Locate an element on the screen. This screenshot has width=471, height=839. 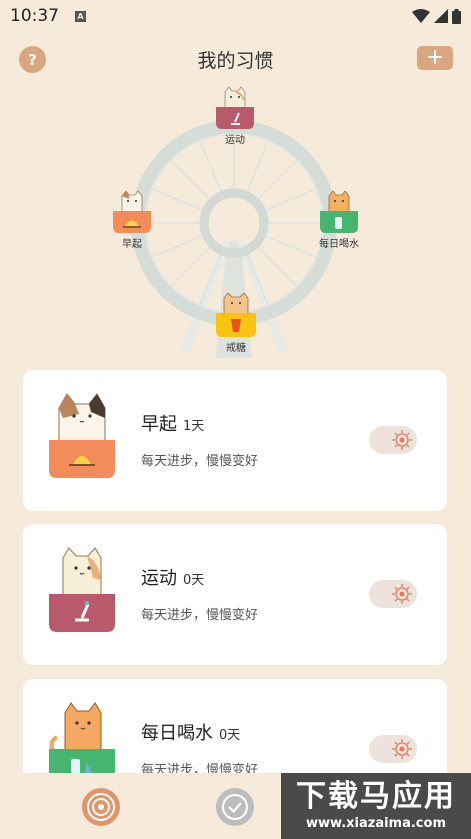
notification-a-icon: A is located at coordinates (80, 16).